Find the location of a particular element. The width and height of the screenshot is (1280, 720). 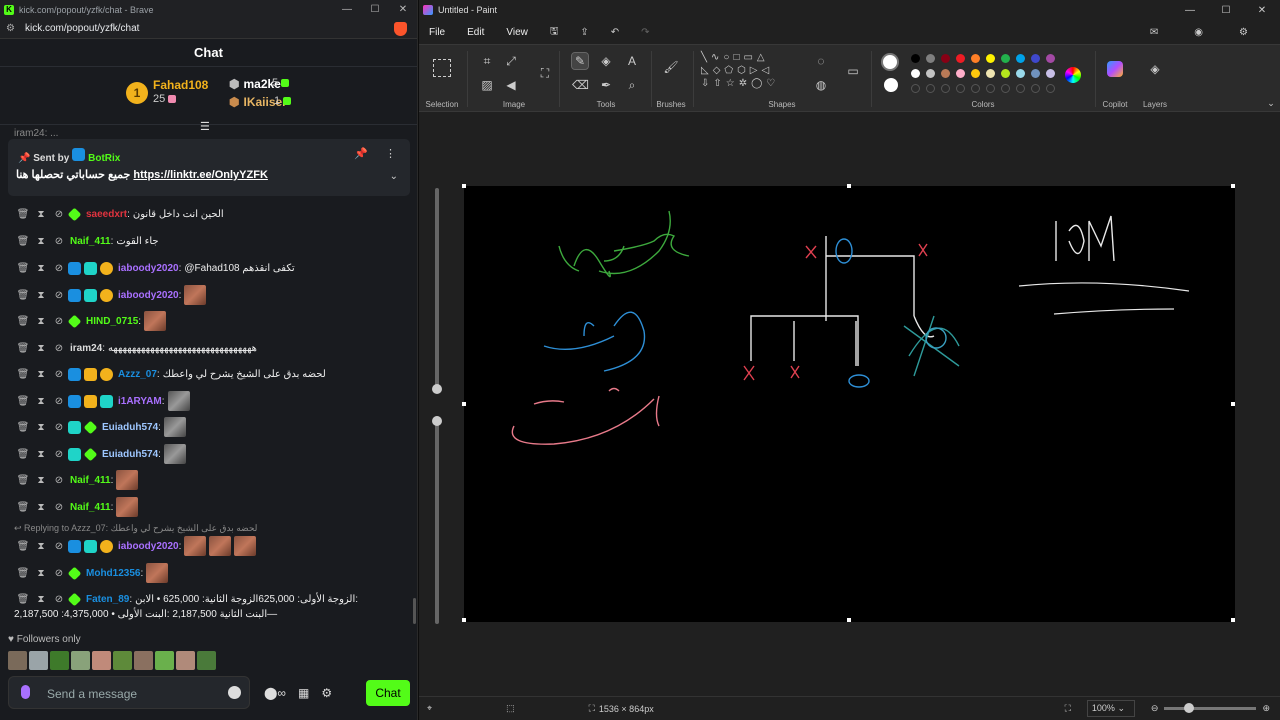

chat-message: 🗑 ⧗ ⊘ Euiaduh574: is located at coordinates (209, 454).